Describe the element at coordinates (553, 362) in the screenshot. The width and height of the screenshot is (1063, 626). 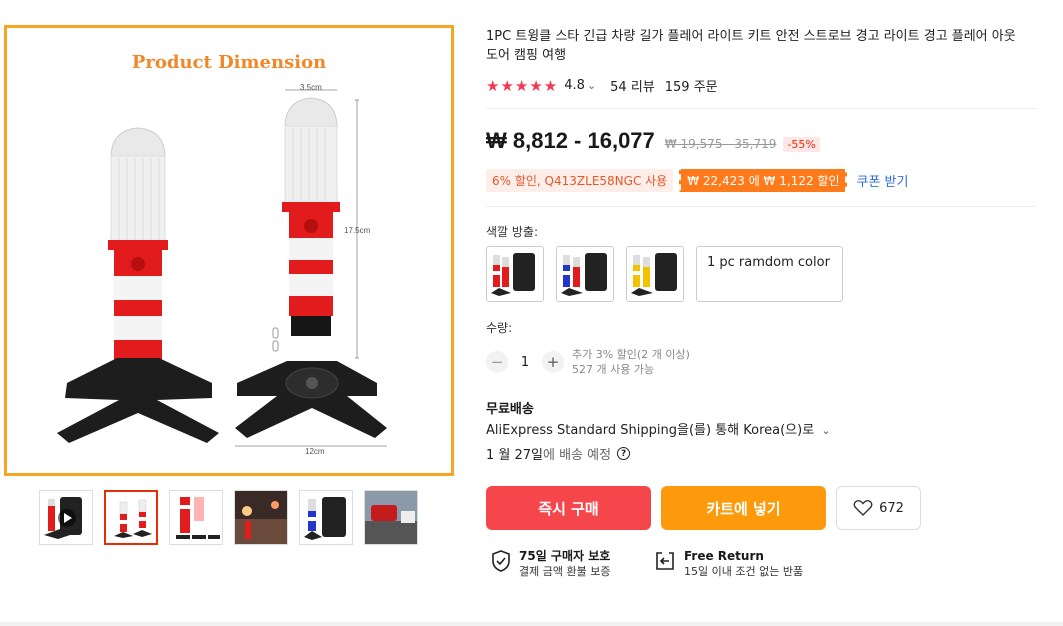
I see `quantity-plus-button: +` at that location.